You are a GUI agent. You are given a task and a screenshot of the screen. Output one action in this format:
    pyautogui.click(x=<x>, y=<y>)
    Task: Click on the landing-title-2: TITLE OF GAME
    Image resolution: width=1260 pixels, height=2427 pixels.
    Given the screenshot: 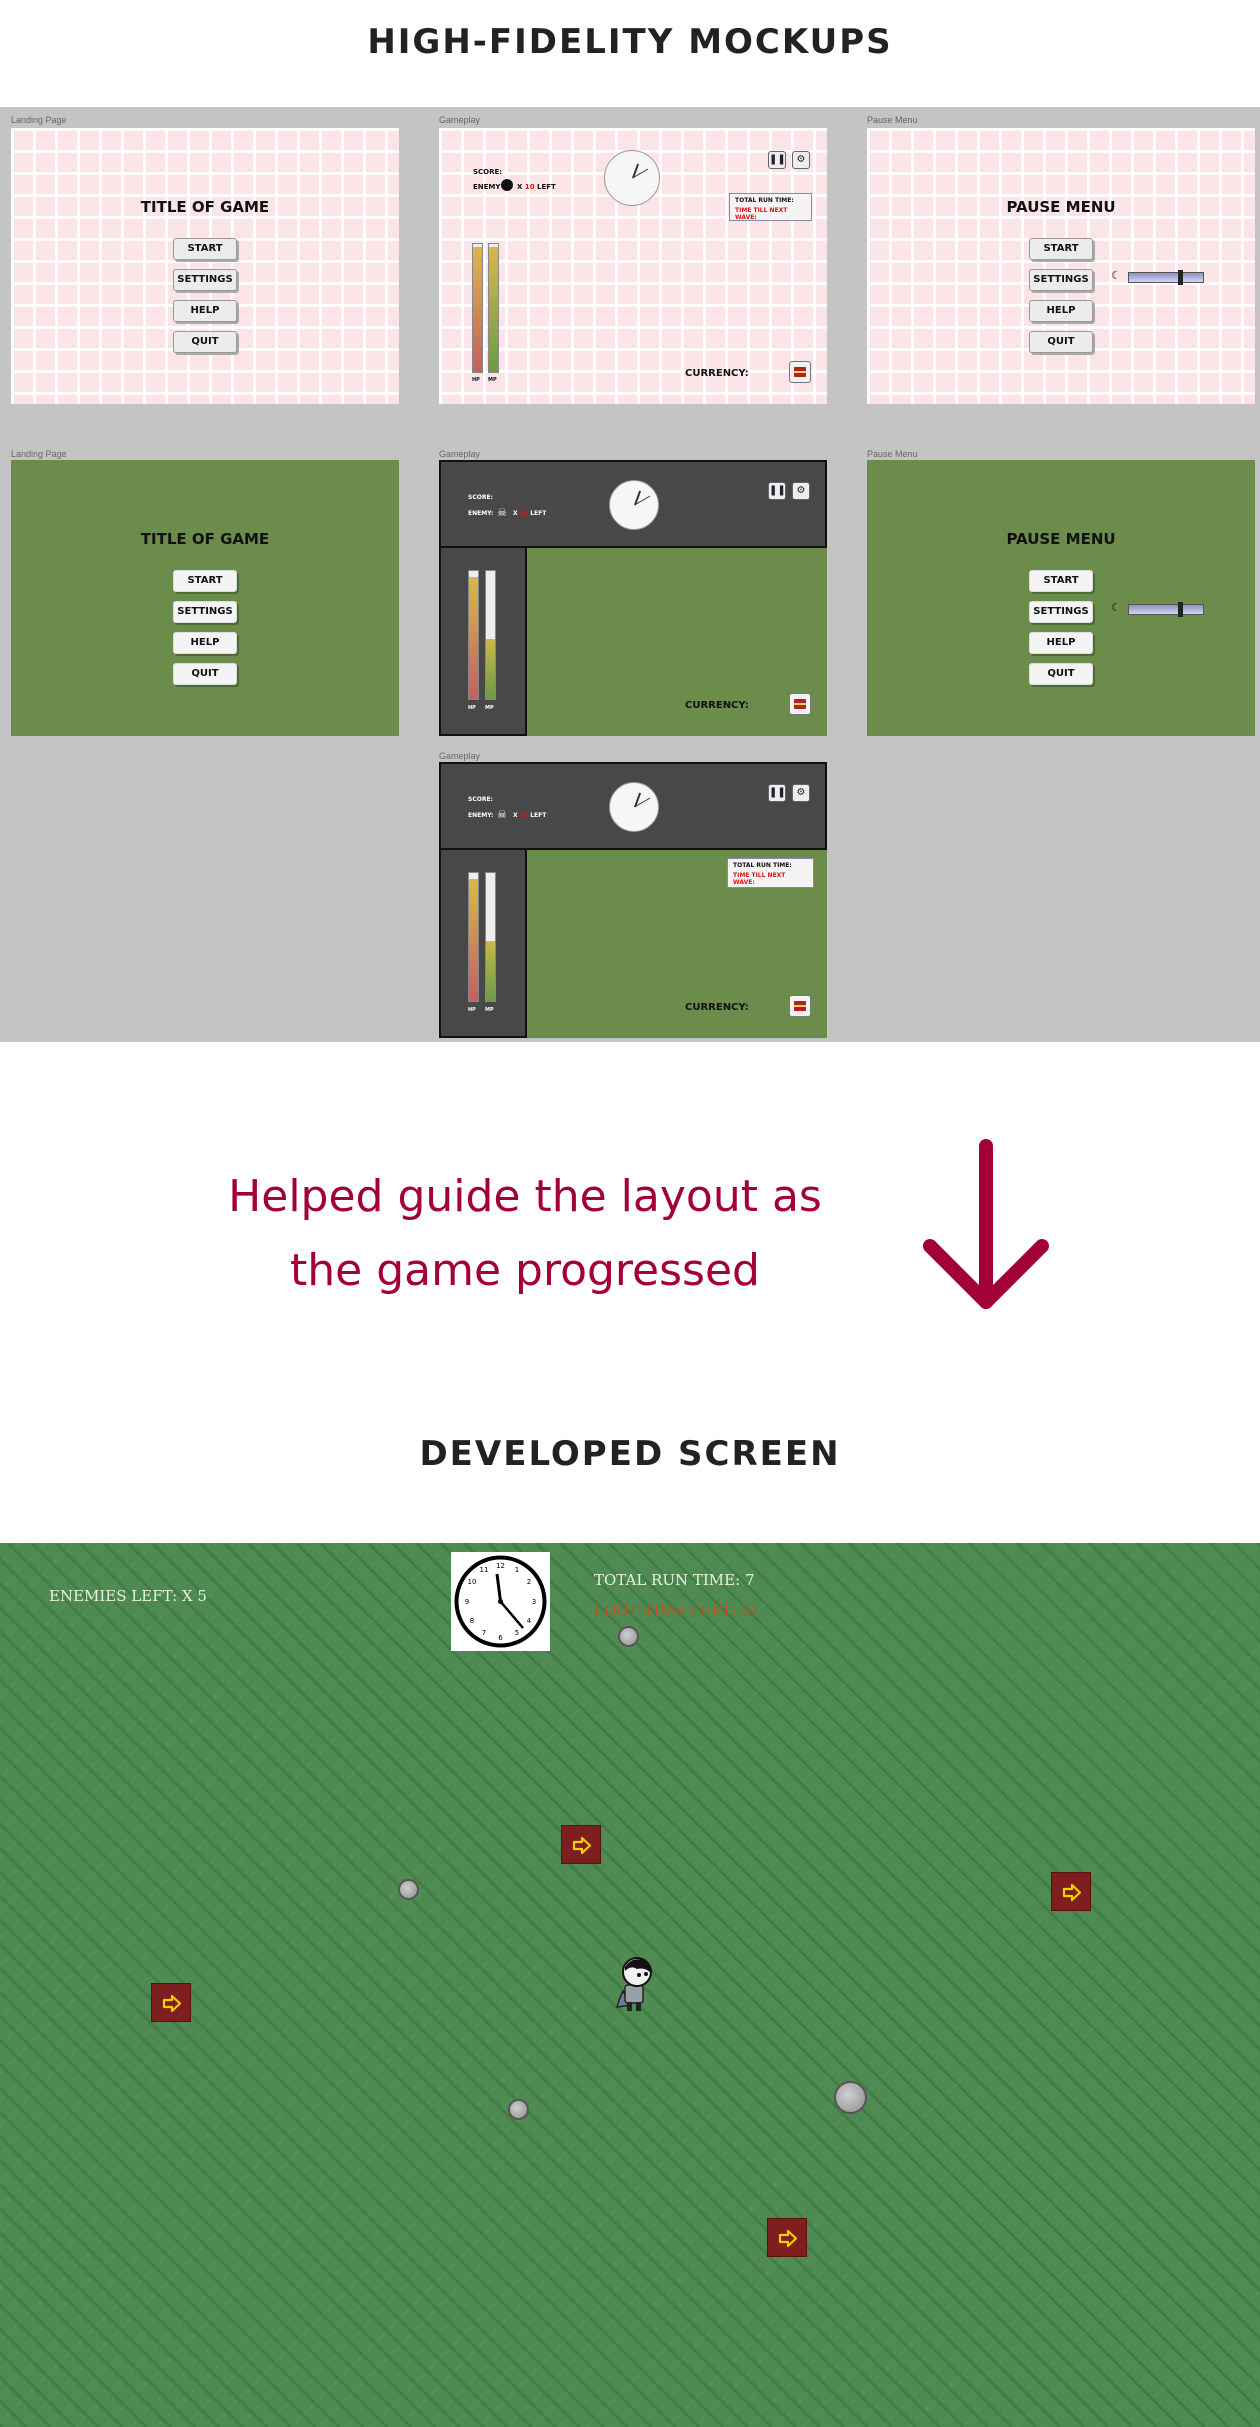 What is the action you would take?
    pyautogui.click(x=205, y=539)
    